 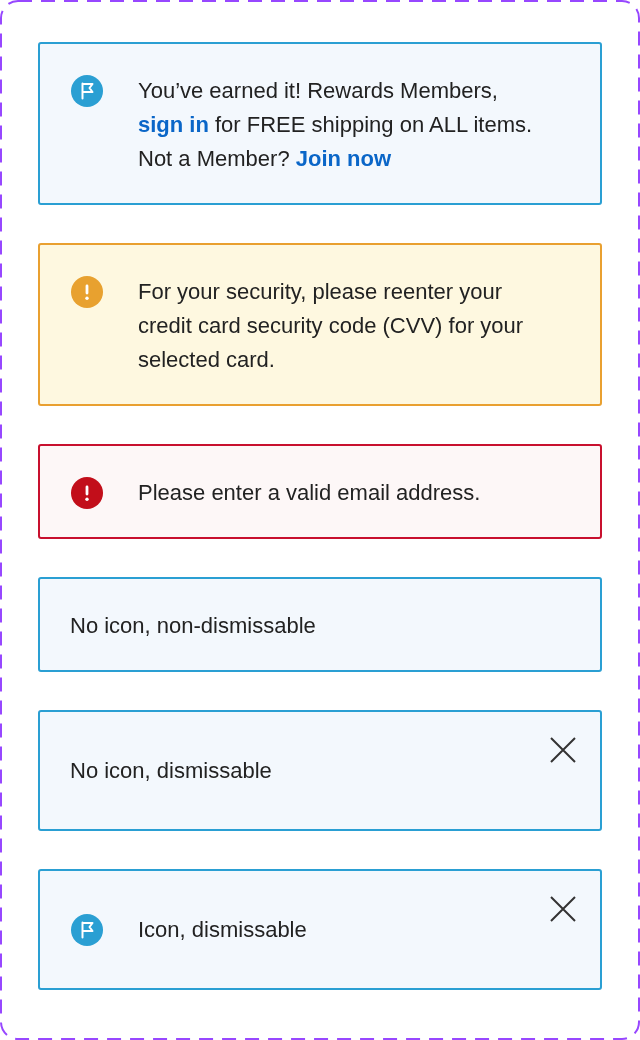 What do you see at coordinates (171, 770) in the screenshot?
I see `alert-message: No icon, dismissable` at bounding box center [171, 770].